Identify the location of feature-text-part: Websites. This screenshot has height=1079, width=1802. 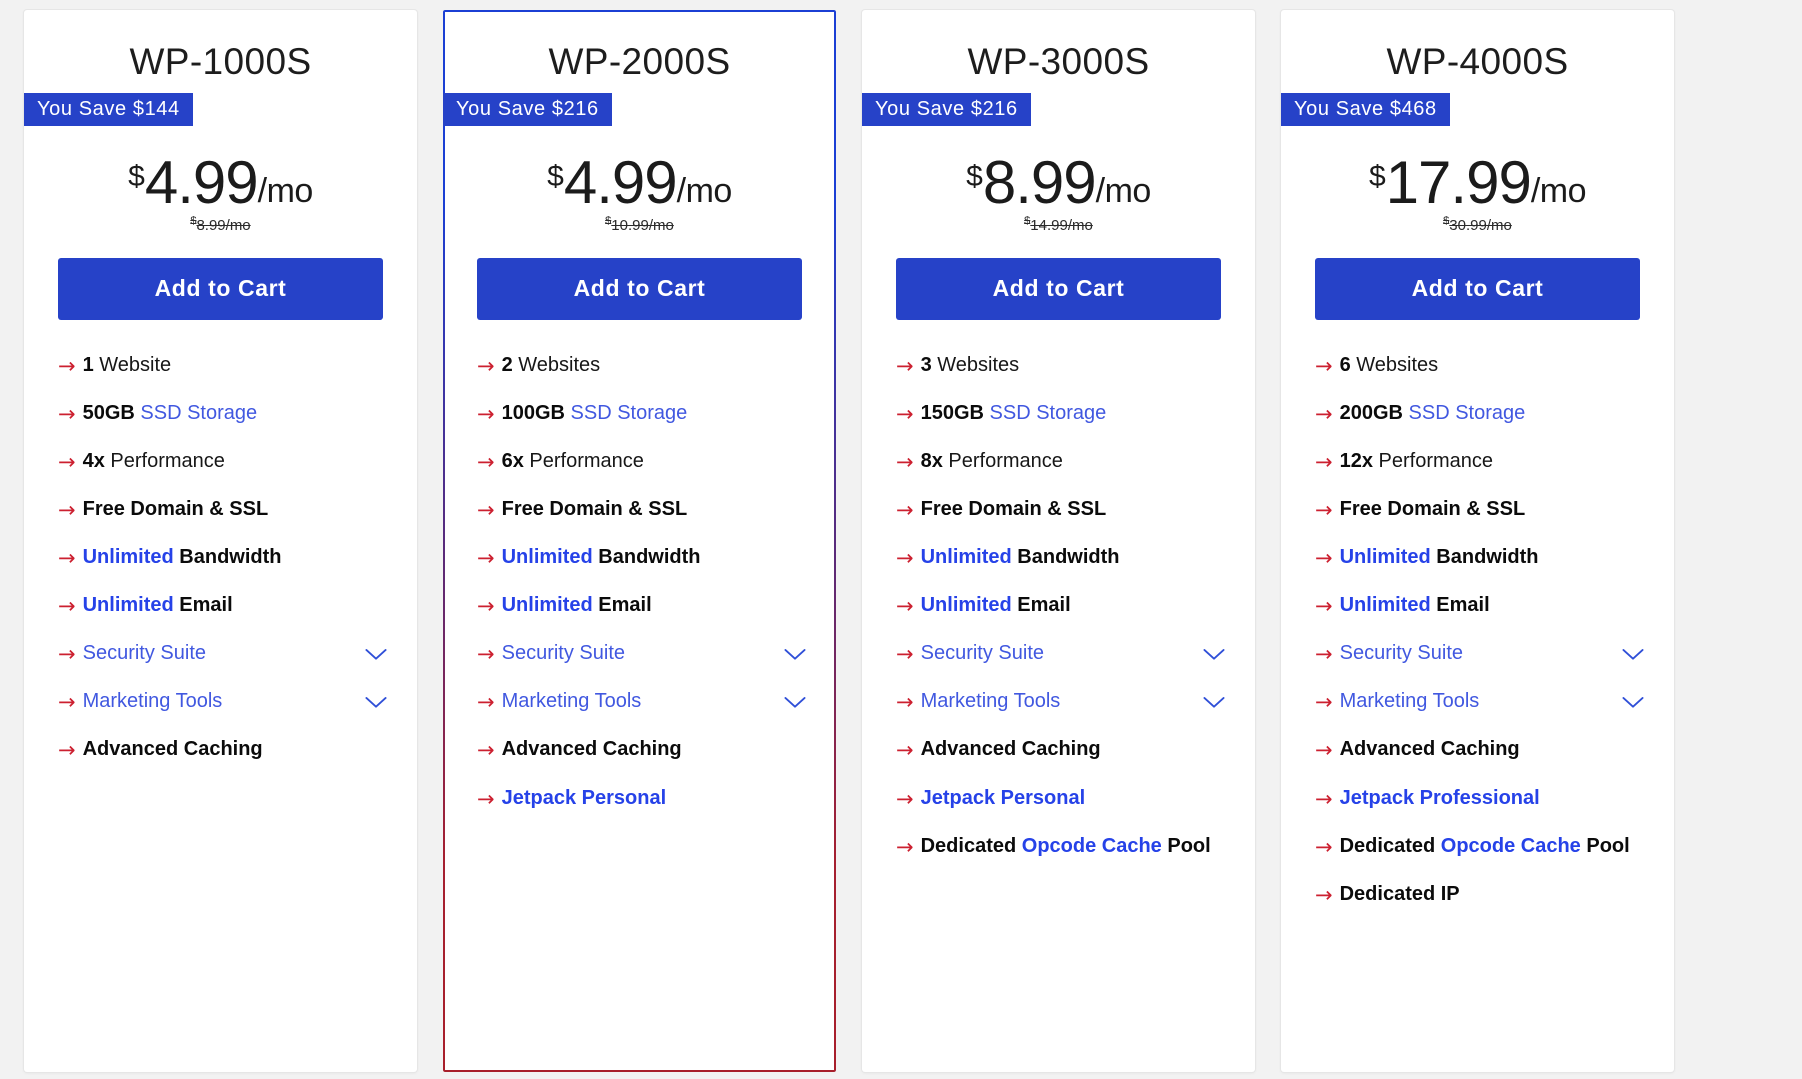
(975, 364).